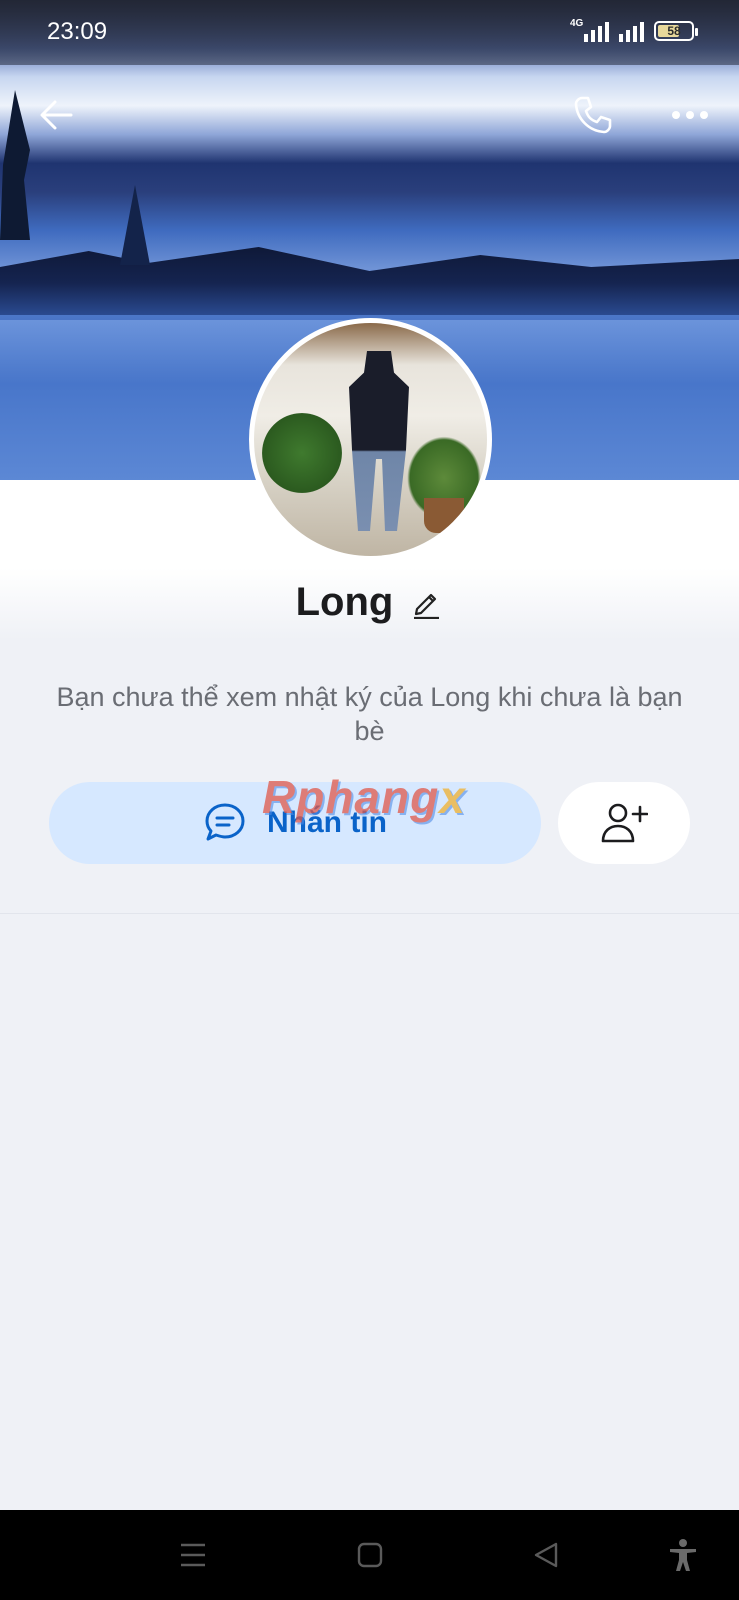 This screenshot has height=1600, width=739. I want to click on back-button, so click(57, 115).